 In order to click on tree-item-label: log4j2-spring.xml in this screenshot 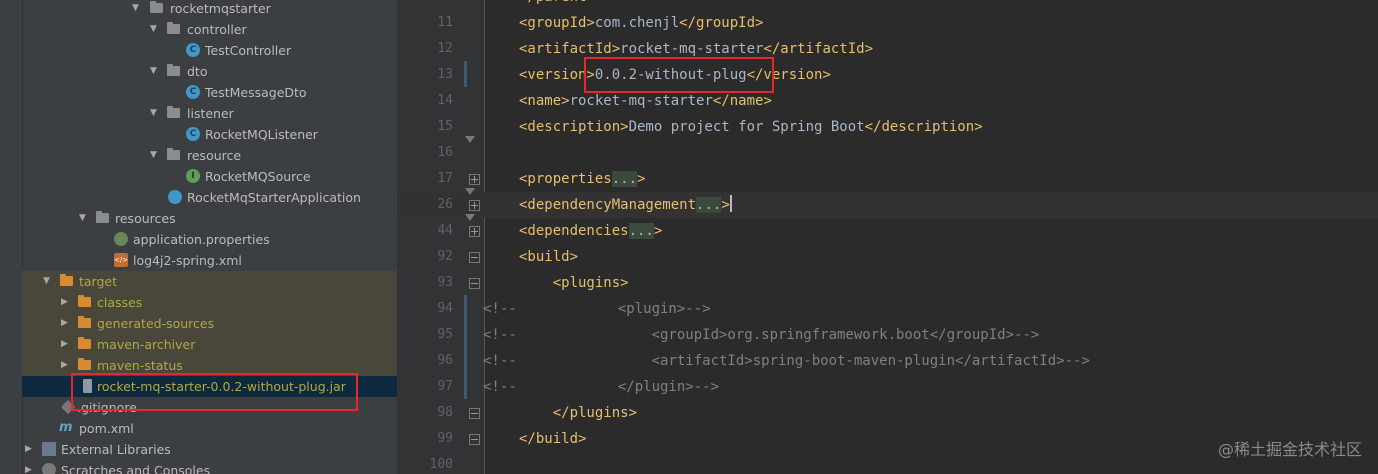, I will do `click(187, 260)`.